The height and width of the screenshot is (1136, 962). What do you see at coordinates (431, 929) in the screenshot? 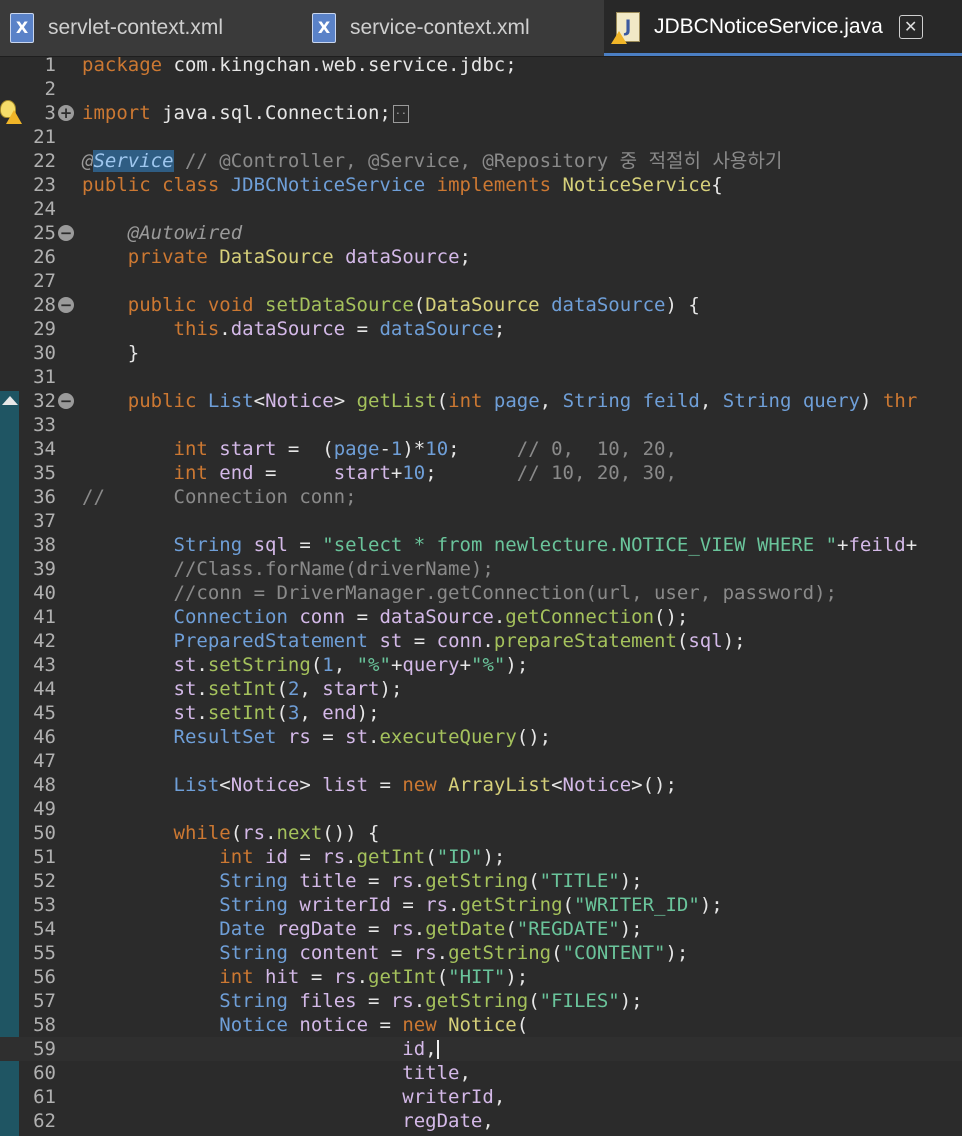
I see `code-text: Date regDate = rs.getDate("REGDATE");` at bounding box center [431, 929].